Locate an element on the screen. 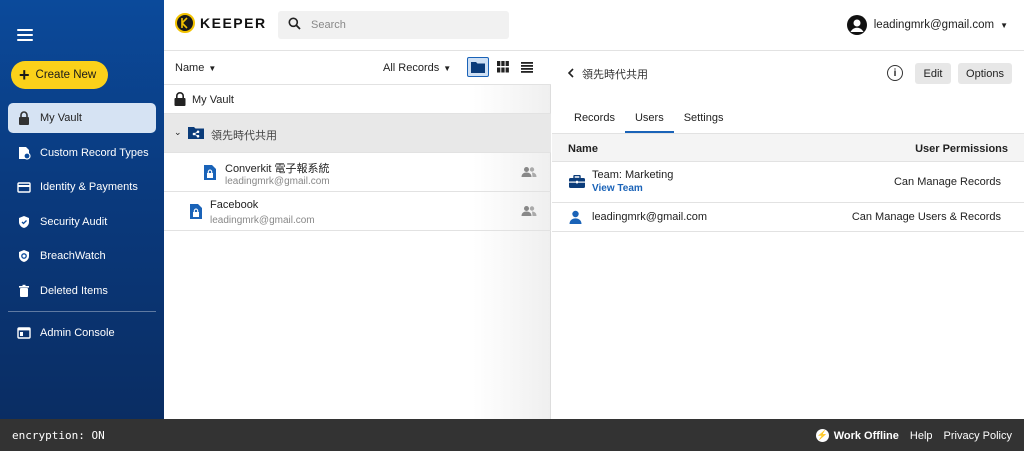 This screenshot has height=451, width=1024. list-view-button is located at coordinates (527, 67).